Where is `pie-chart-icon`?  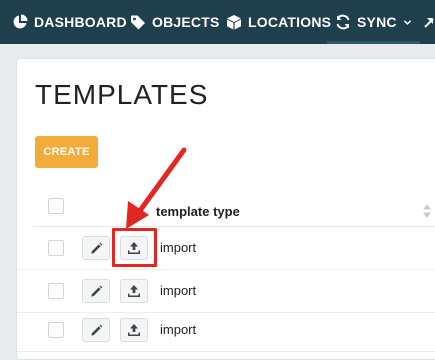 pie-chart-icon is located at coordinates (20, 21).